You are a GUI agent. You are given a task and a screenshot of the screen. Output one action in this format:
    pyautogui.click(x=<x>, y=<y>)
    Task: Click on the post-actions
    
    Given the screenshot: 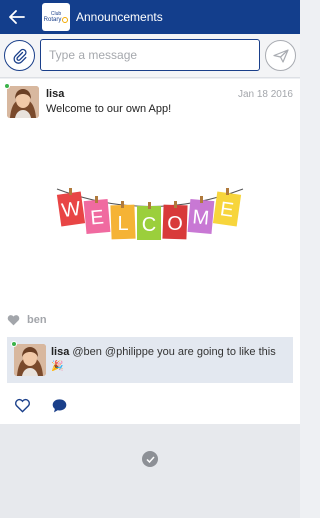 What is the action you would take?
    pyautogui.click(x=41, y=405)
    